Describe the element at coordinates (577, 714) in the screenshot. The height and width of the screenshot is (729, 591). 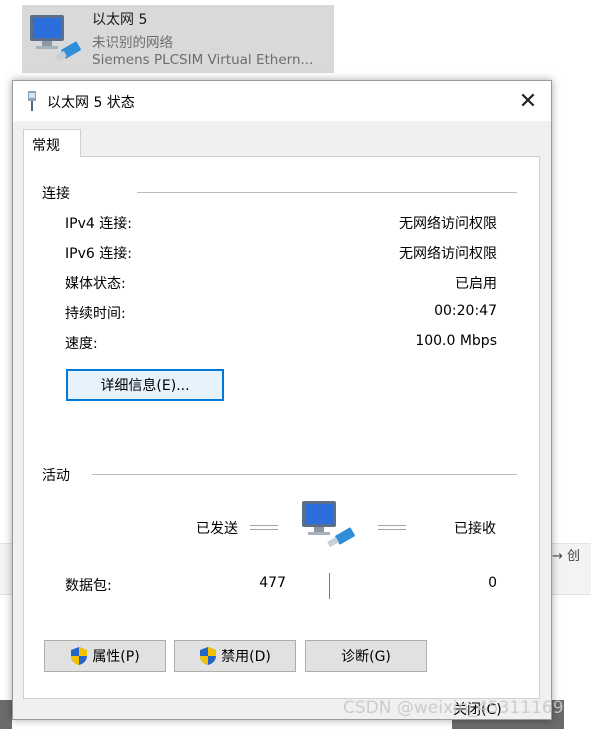
I see `background-block` at that location.